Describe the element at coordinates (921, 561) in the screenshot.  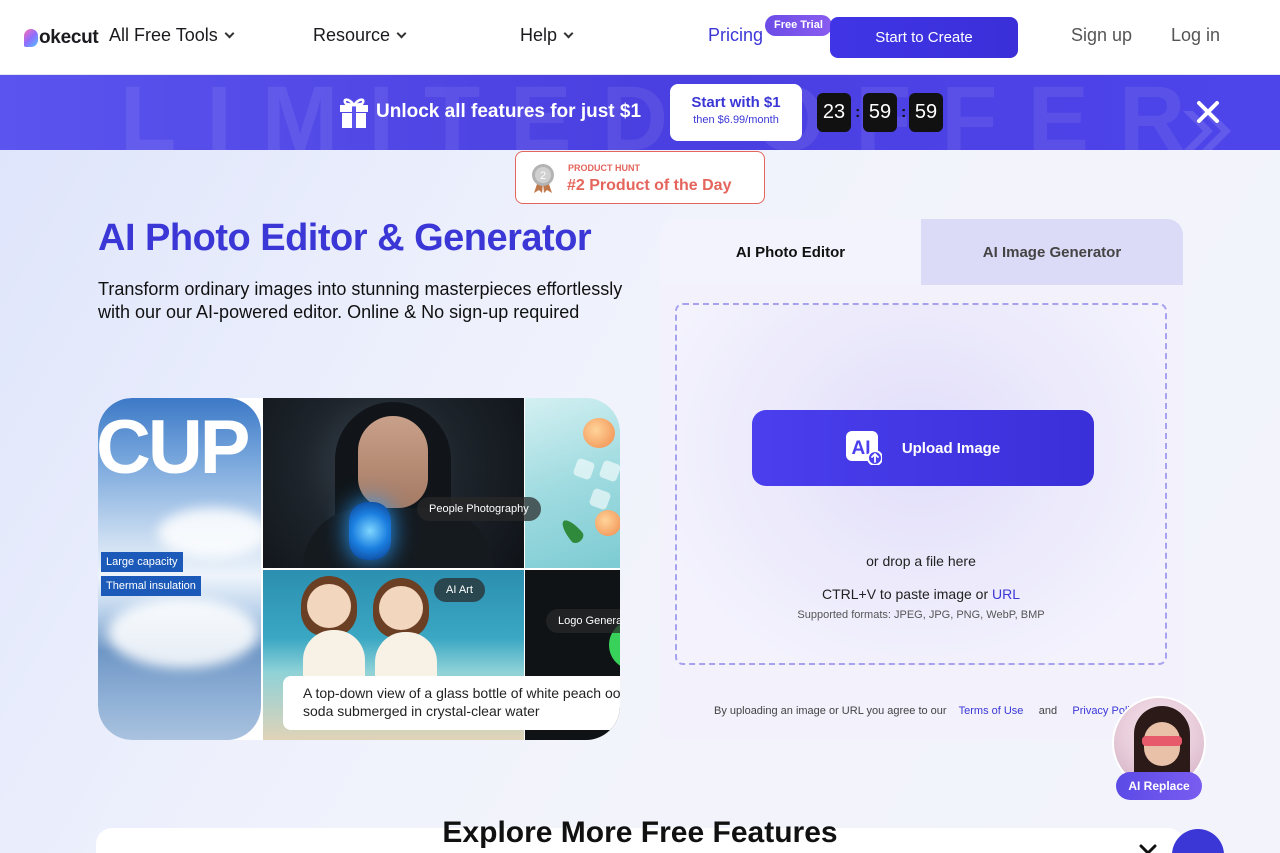
I see `drop-text: or drop a file here` at that location.